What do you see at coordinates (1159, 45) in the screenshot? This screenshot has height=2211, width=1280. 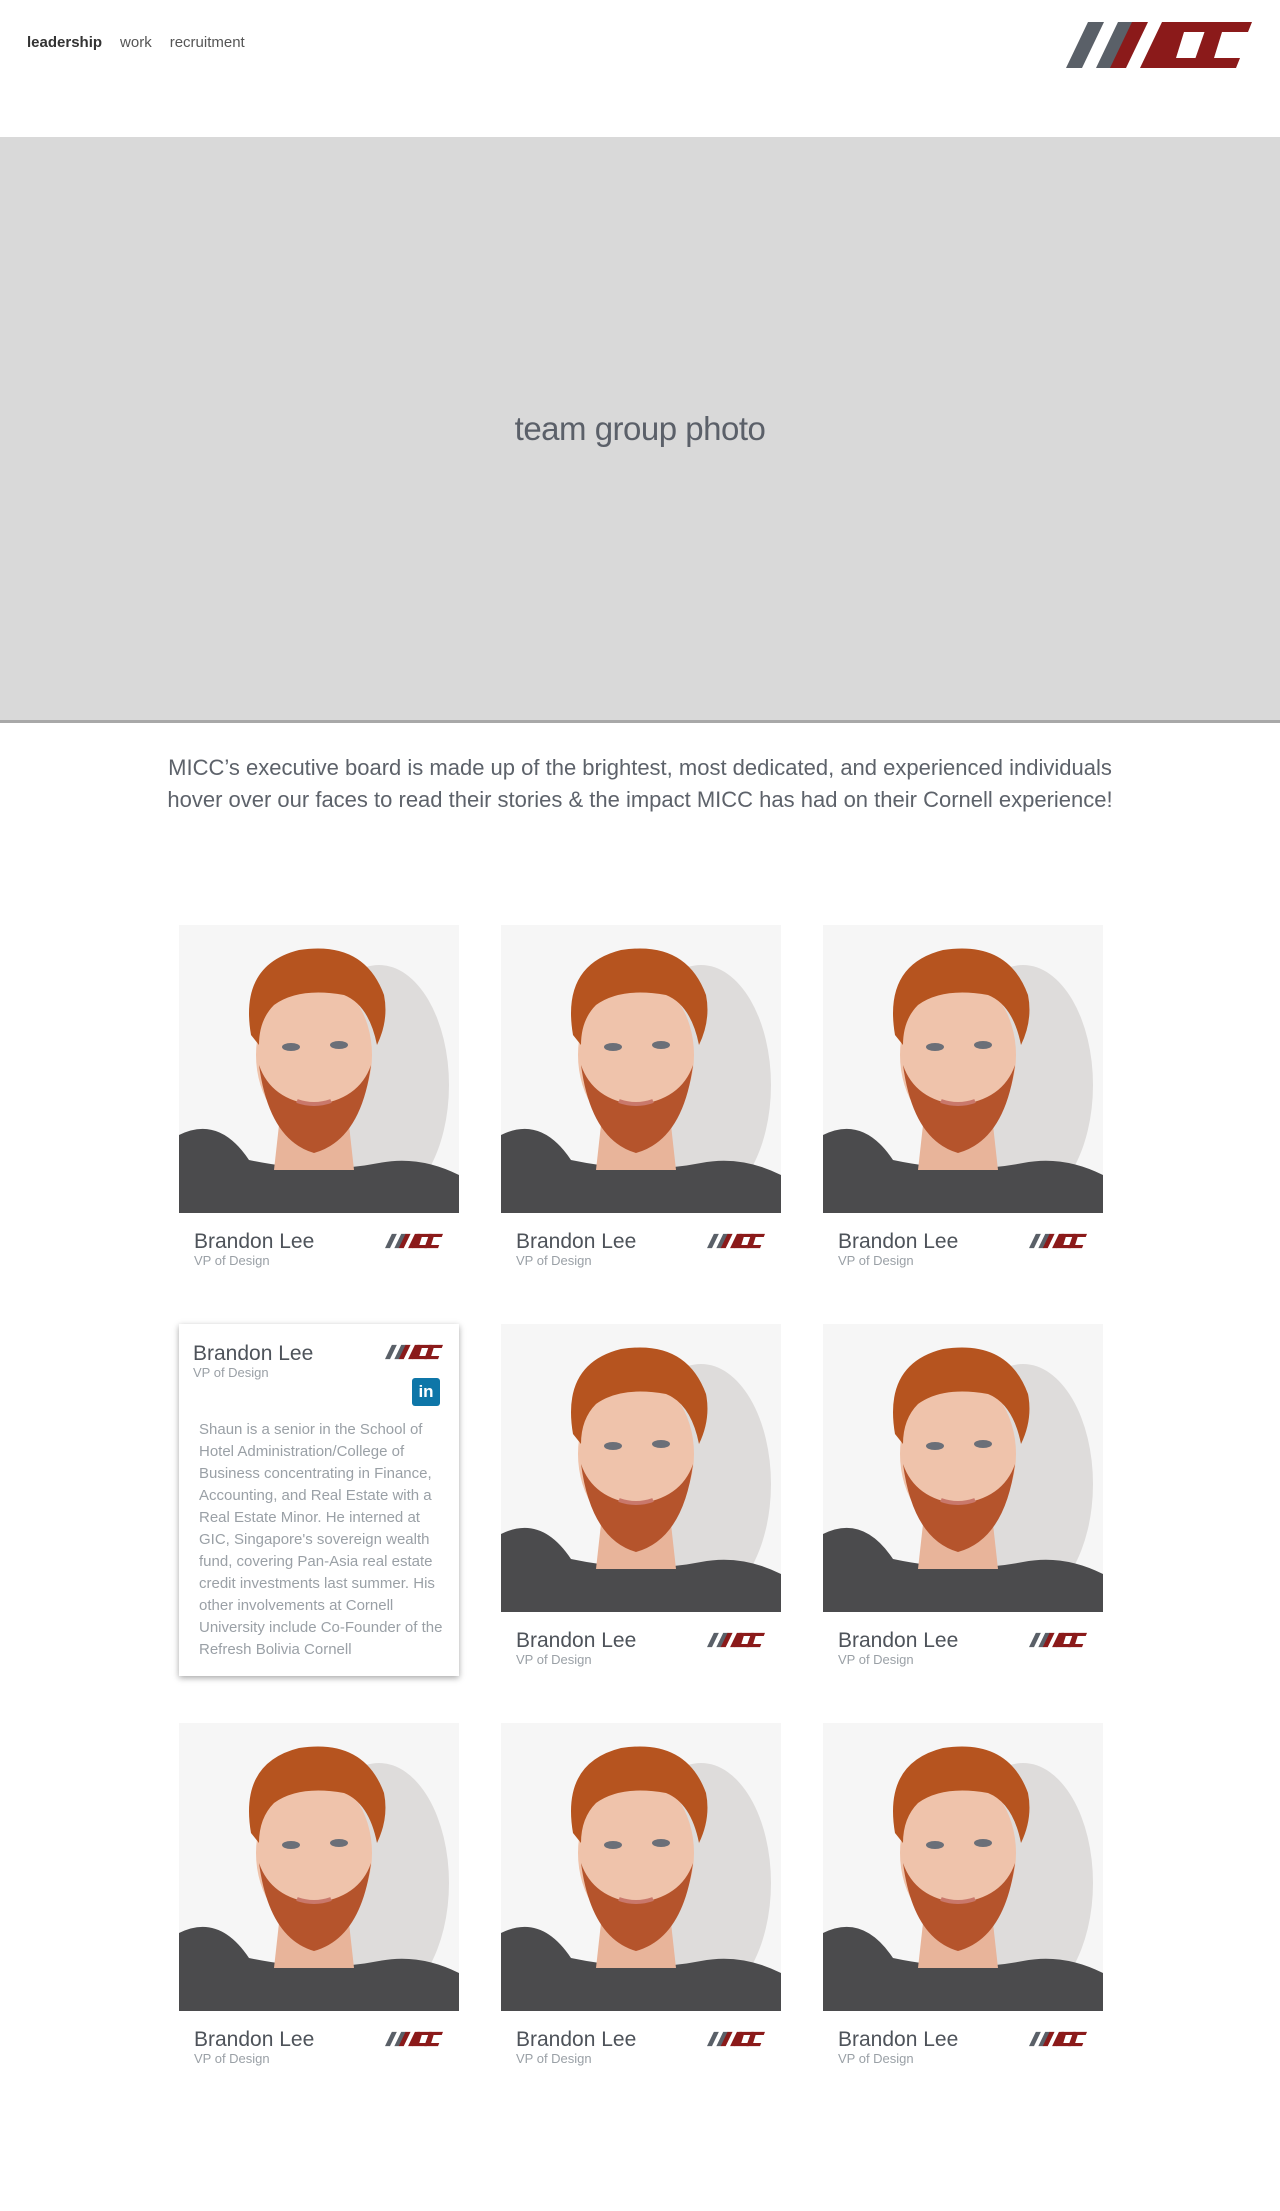 I see `micc-logo` at bounding box center [1159, 45].